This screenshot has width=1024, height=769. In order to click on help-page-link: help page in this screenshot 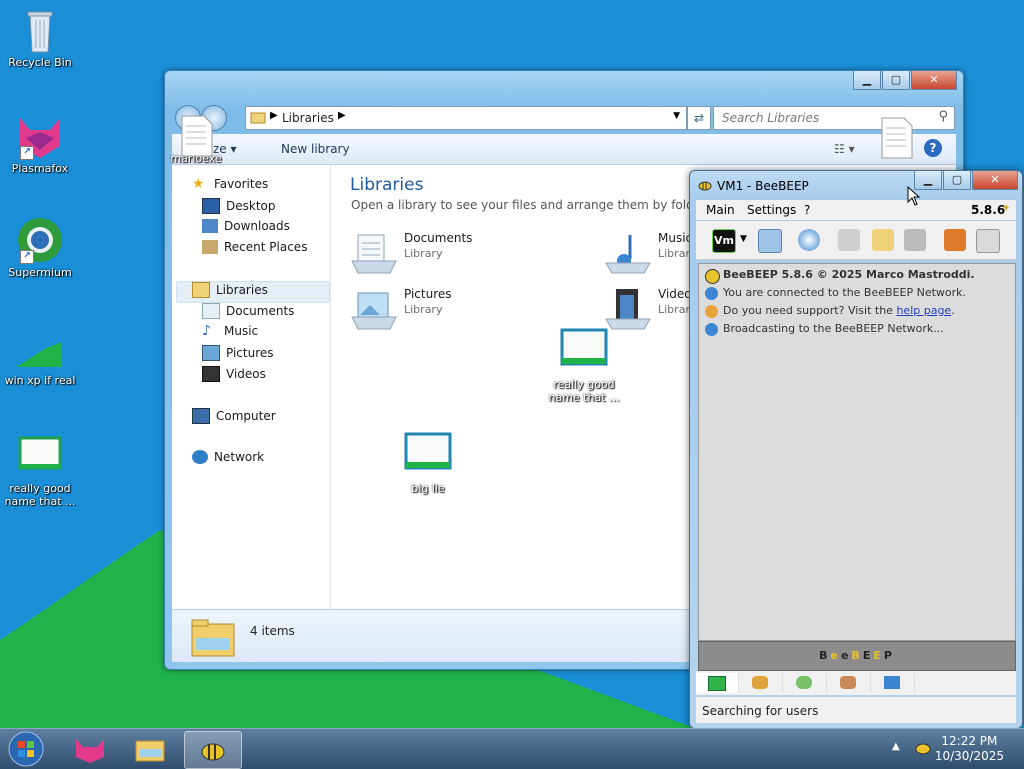, I will do `click(923, 310)`.